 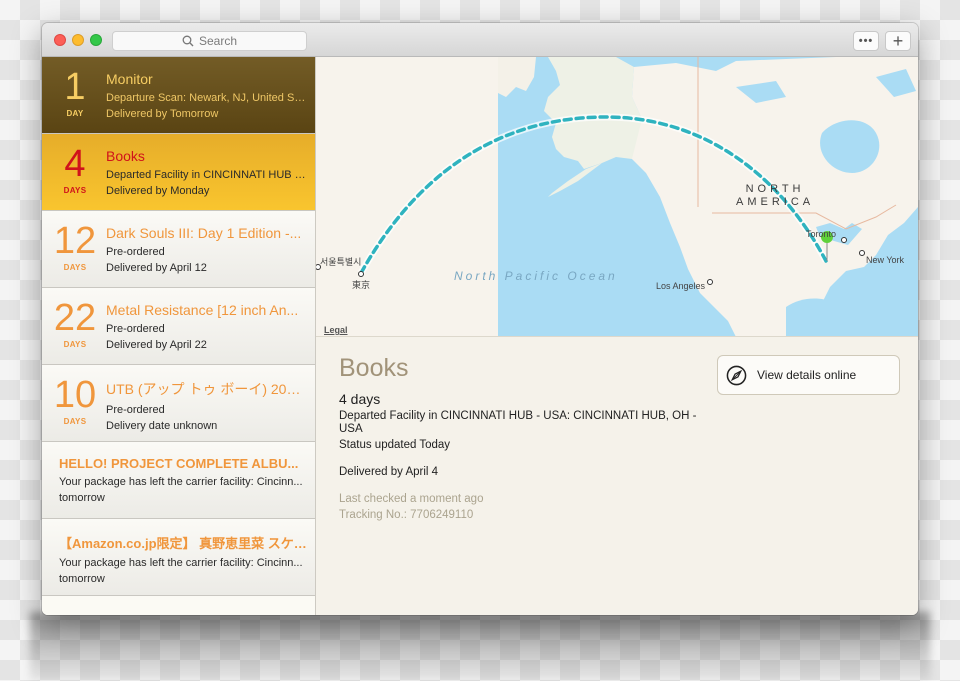 What do you see at coordinates (361, 285) in the screenshot?
I see `label-tokyo: 東京` at bounding box center [361, 285].